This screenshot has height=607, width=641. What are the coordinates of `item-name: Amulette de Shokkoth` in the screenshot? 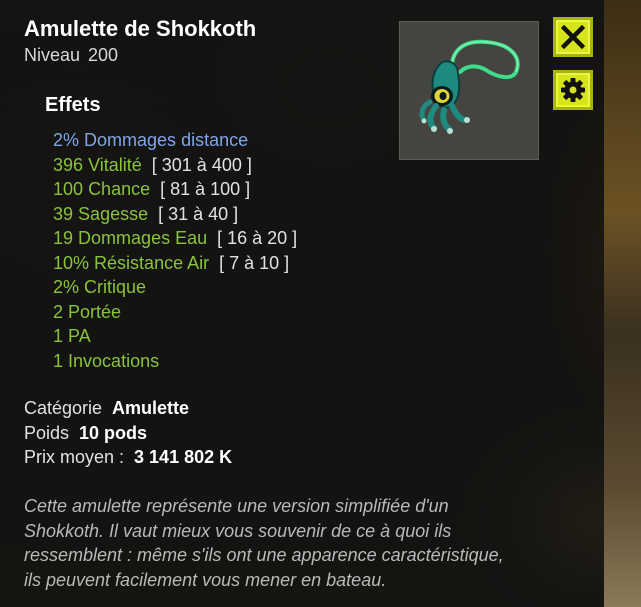 It's located at (140, 28).